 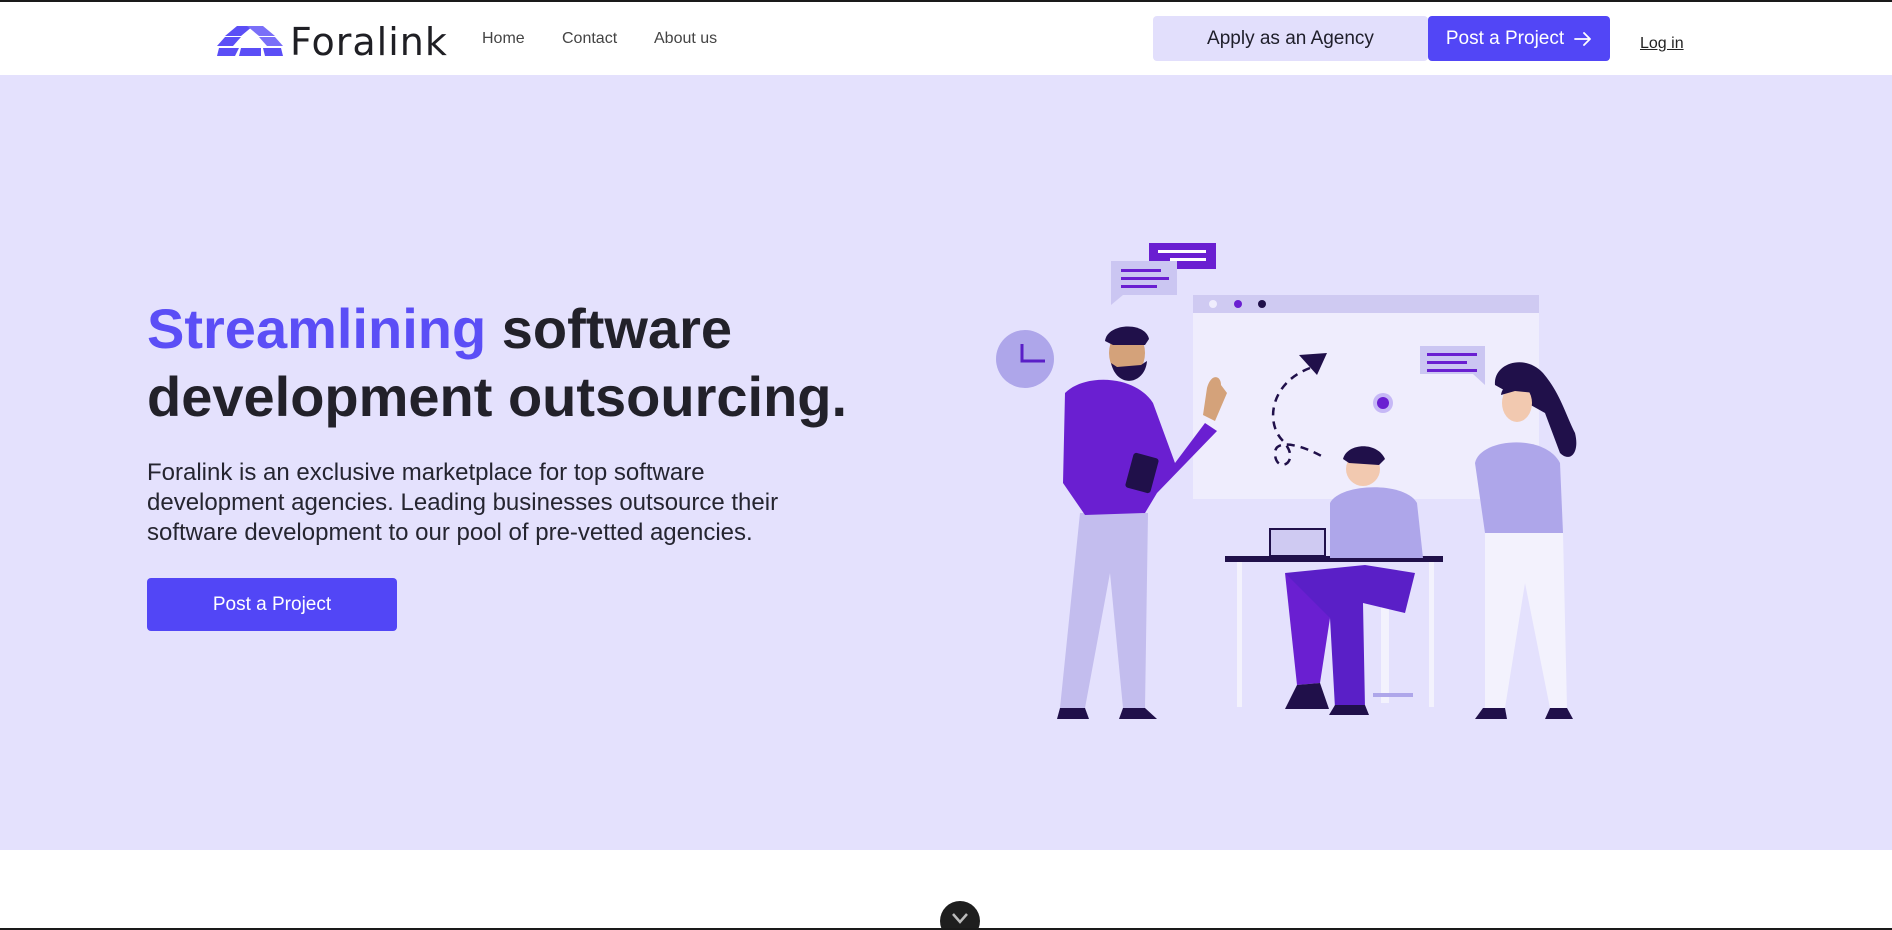 What do you see at coordinates (1025, 359) in the screenshot?
I see `clock-icon` at bounding box center [1025, 359].